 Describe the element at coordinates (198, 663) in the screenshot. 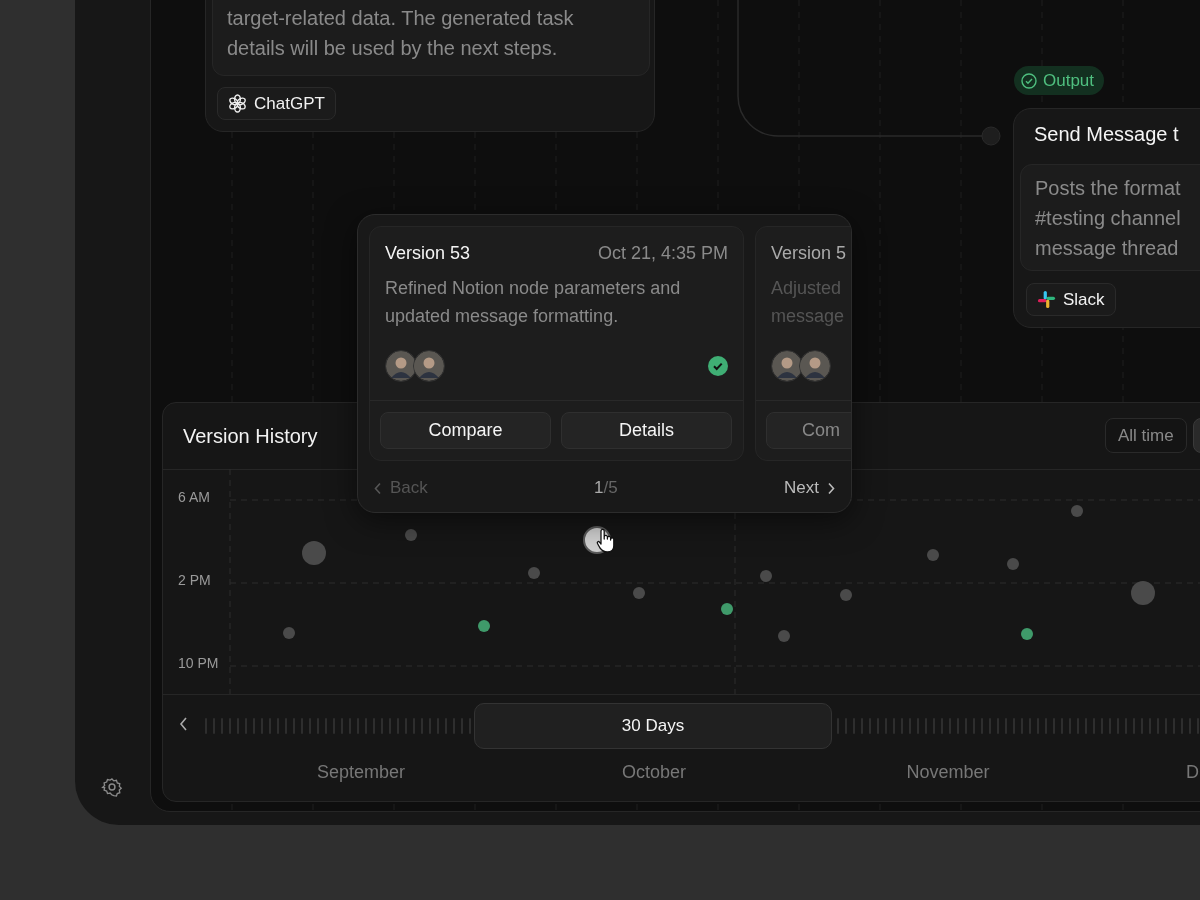

I see `axis-label: 10 PM` at that location.